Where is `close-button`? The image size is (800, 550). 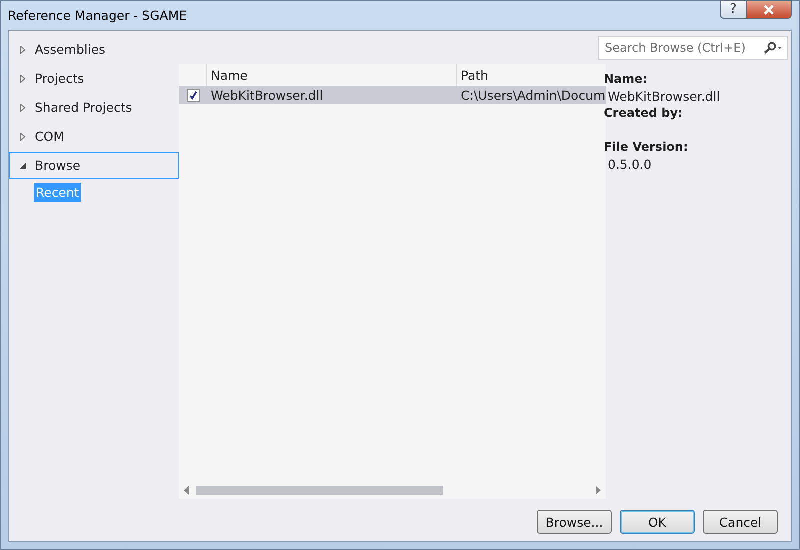
close-button is located at coordinates (769, 9).